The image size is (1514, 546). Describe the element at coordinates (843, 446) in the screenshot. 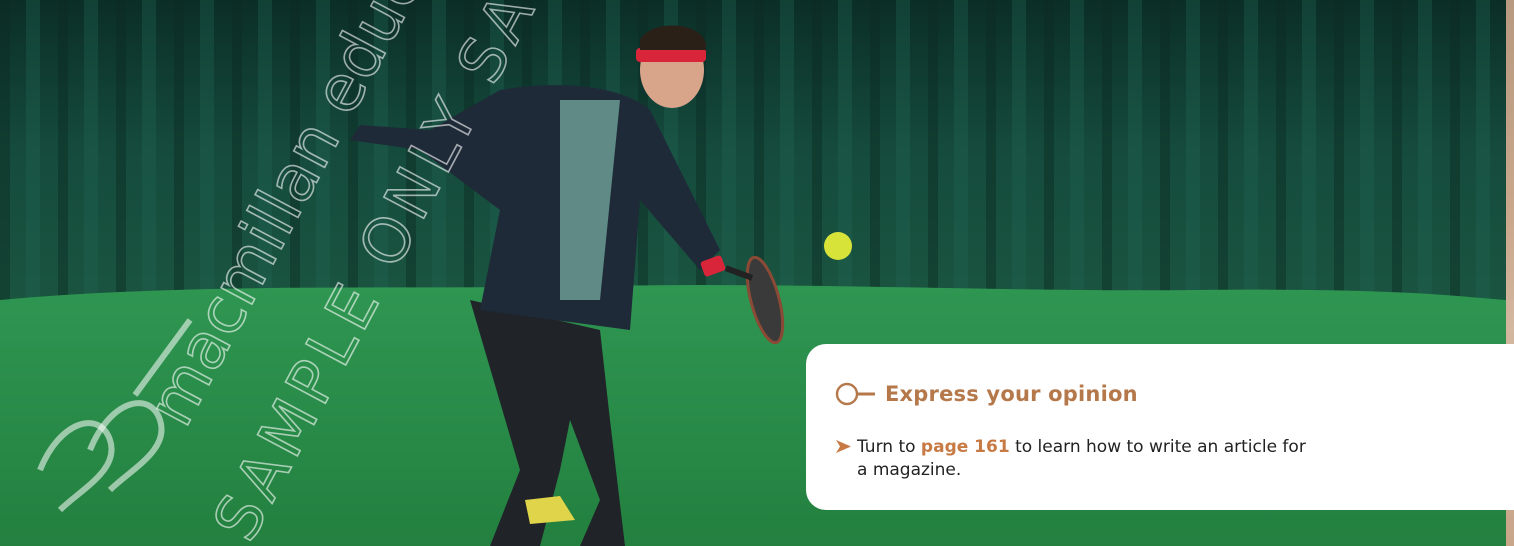

I see `arrow-icon` at that location.